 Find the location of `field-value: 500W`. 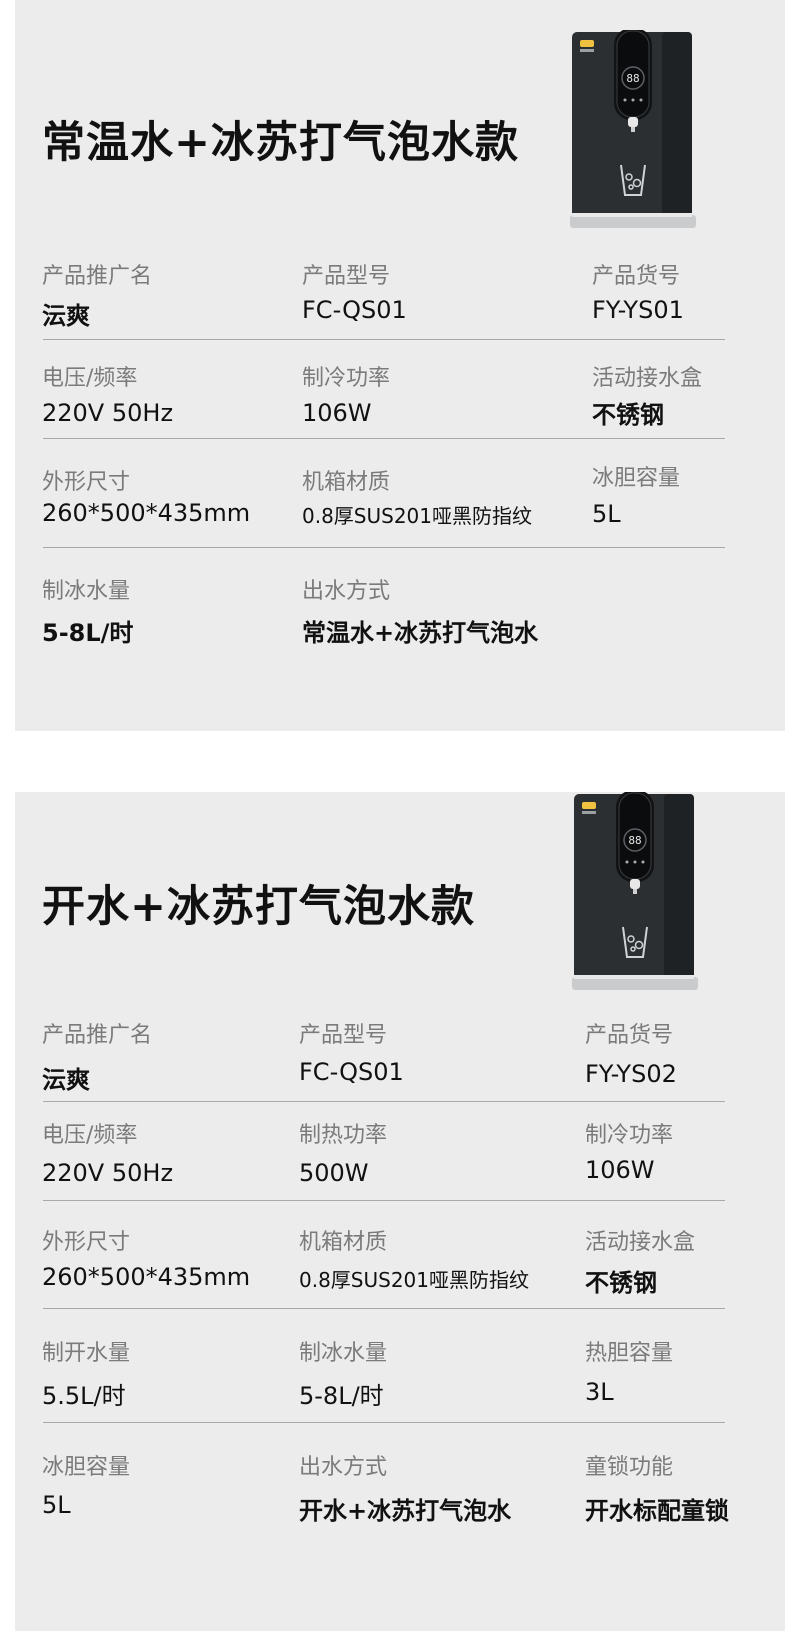

field-value: 500W is located at coordinates (334, 1173).